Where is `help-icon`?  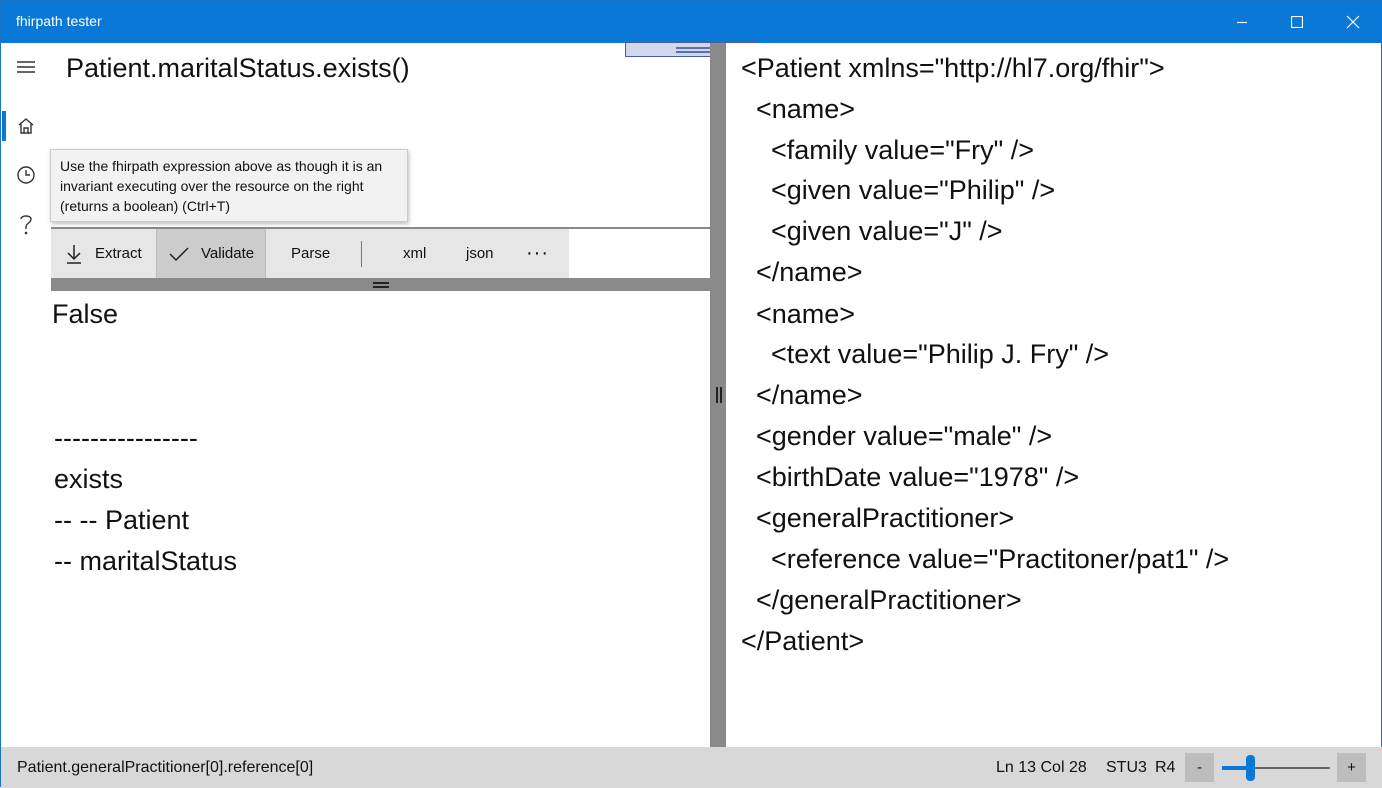
help-icon is located at coordinates (26, 225).